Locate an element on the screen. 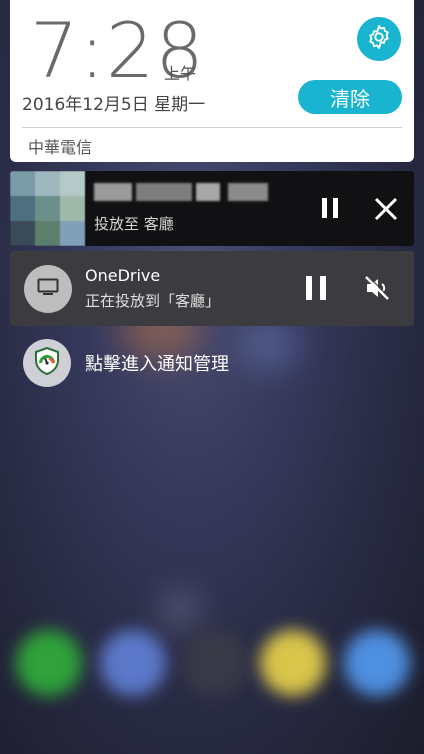 This screenshot has width=424, height=754. gear-icon is located at coordinates (379, 39).